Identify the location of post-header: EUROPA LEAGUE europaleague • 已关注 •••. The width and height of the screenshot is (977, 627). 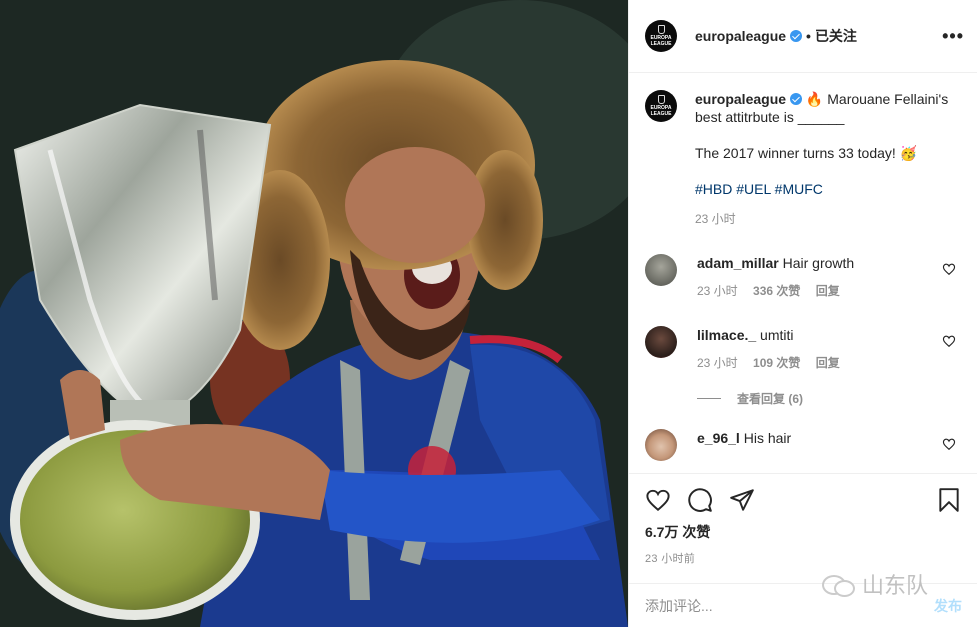
(803, 36).